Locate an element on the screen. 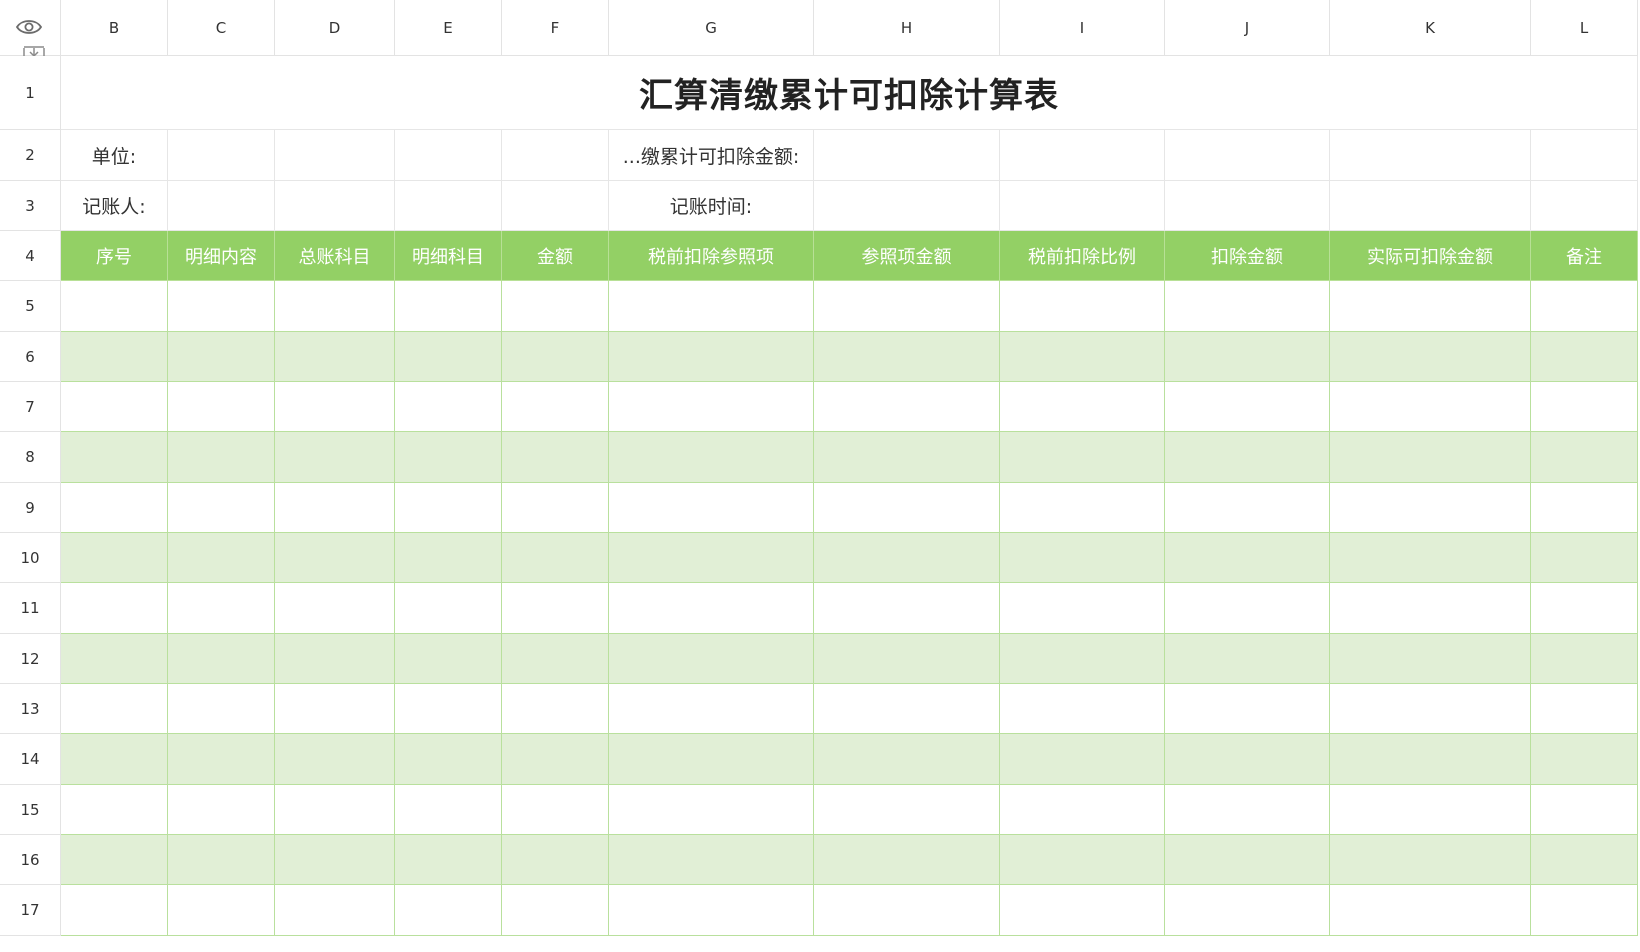  deductible-amount-label: ...缴累计可扣除金额: is located at coordinates (711, 155).